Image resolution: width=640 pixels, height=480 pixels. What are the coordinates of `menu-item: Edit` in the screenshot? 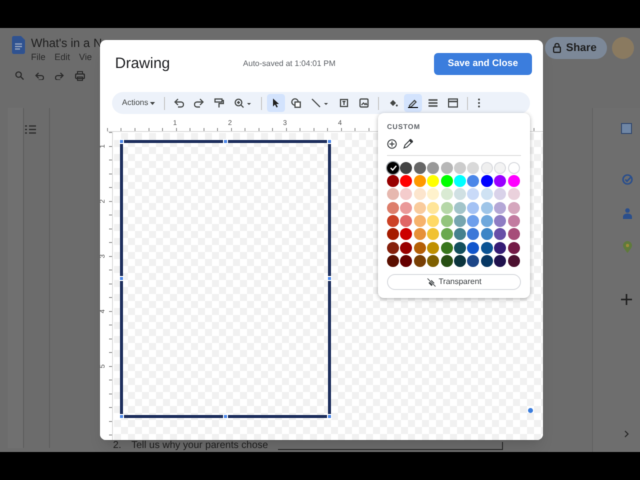 It's located at (62, 57).